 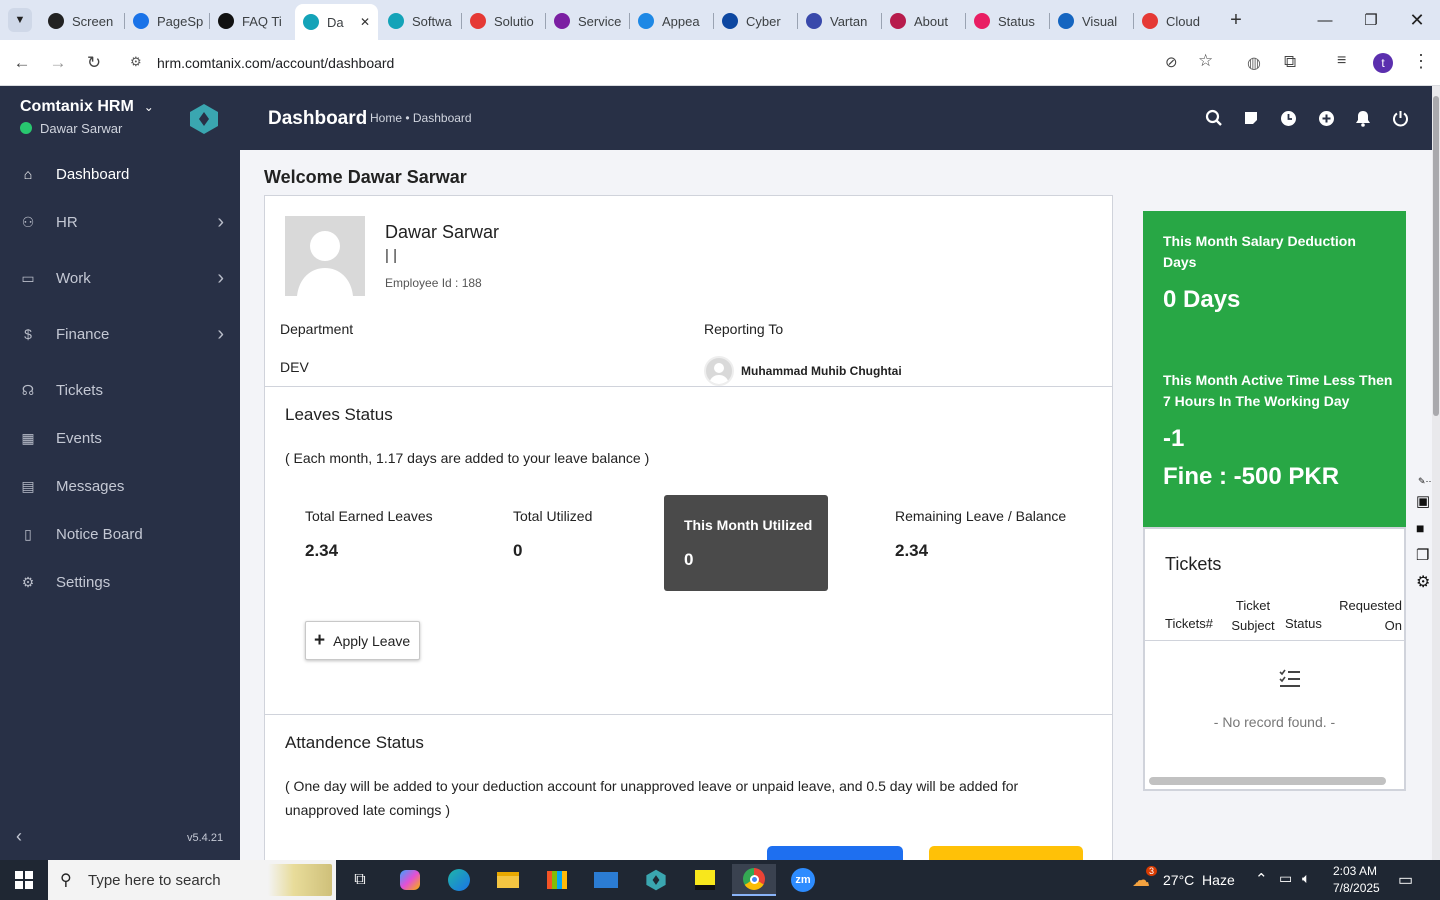 I want to click on sidebar-item-messages: ▤ Messages, so click(x=120, y=486).